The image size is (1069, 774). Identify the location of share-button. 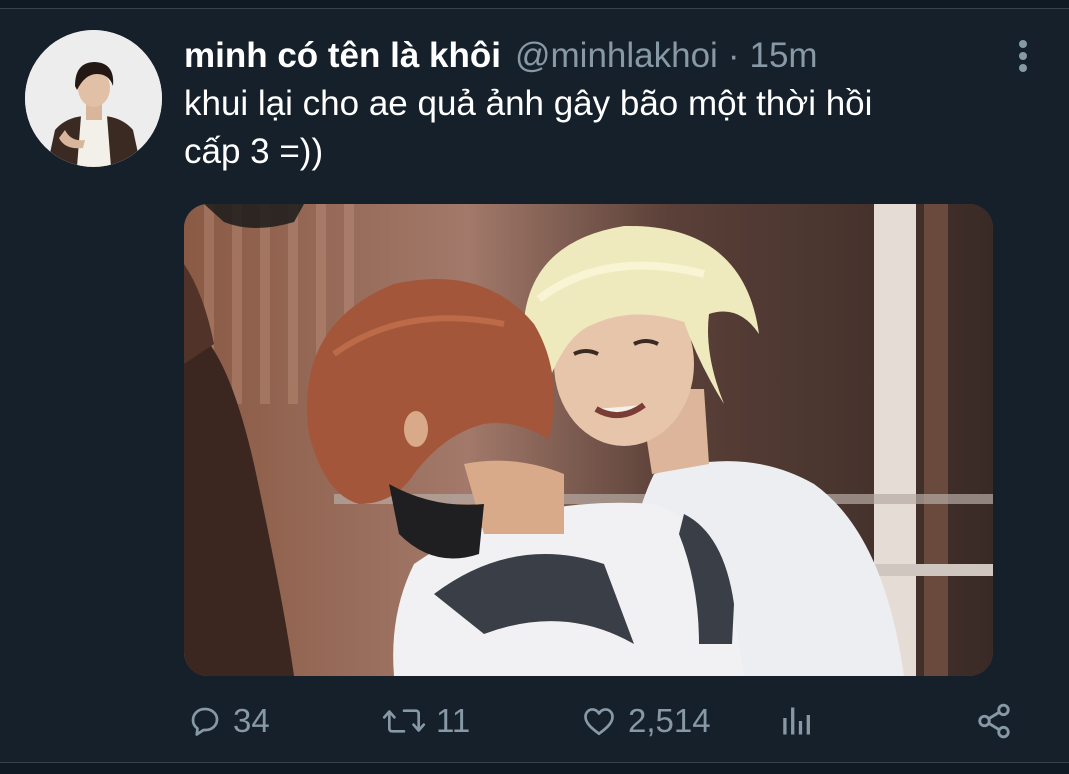
(999, 721).